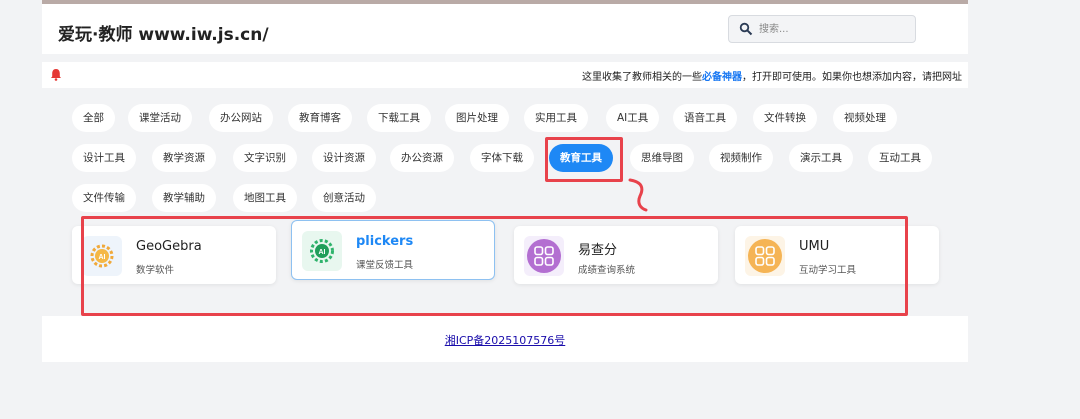  What do you see at coordinates (638, 195) in the screenshot?
I see `annotation-connector` at bounding box center [638, 195].